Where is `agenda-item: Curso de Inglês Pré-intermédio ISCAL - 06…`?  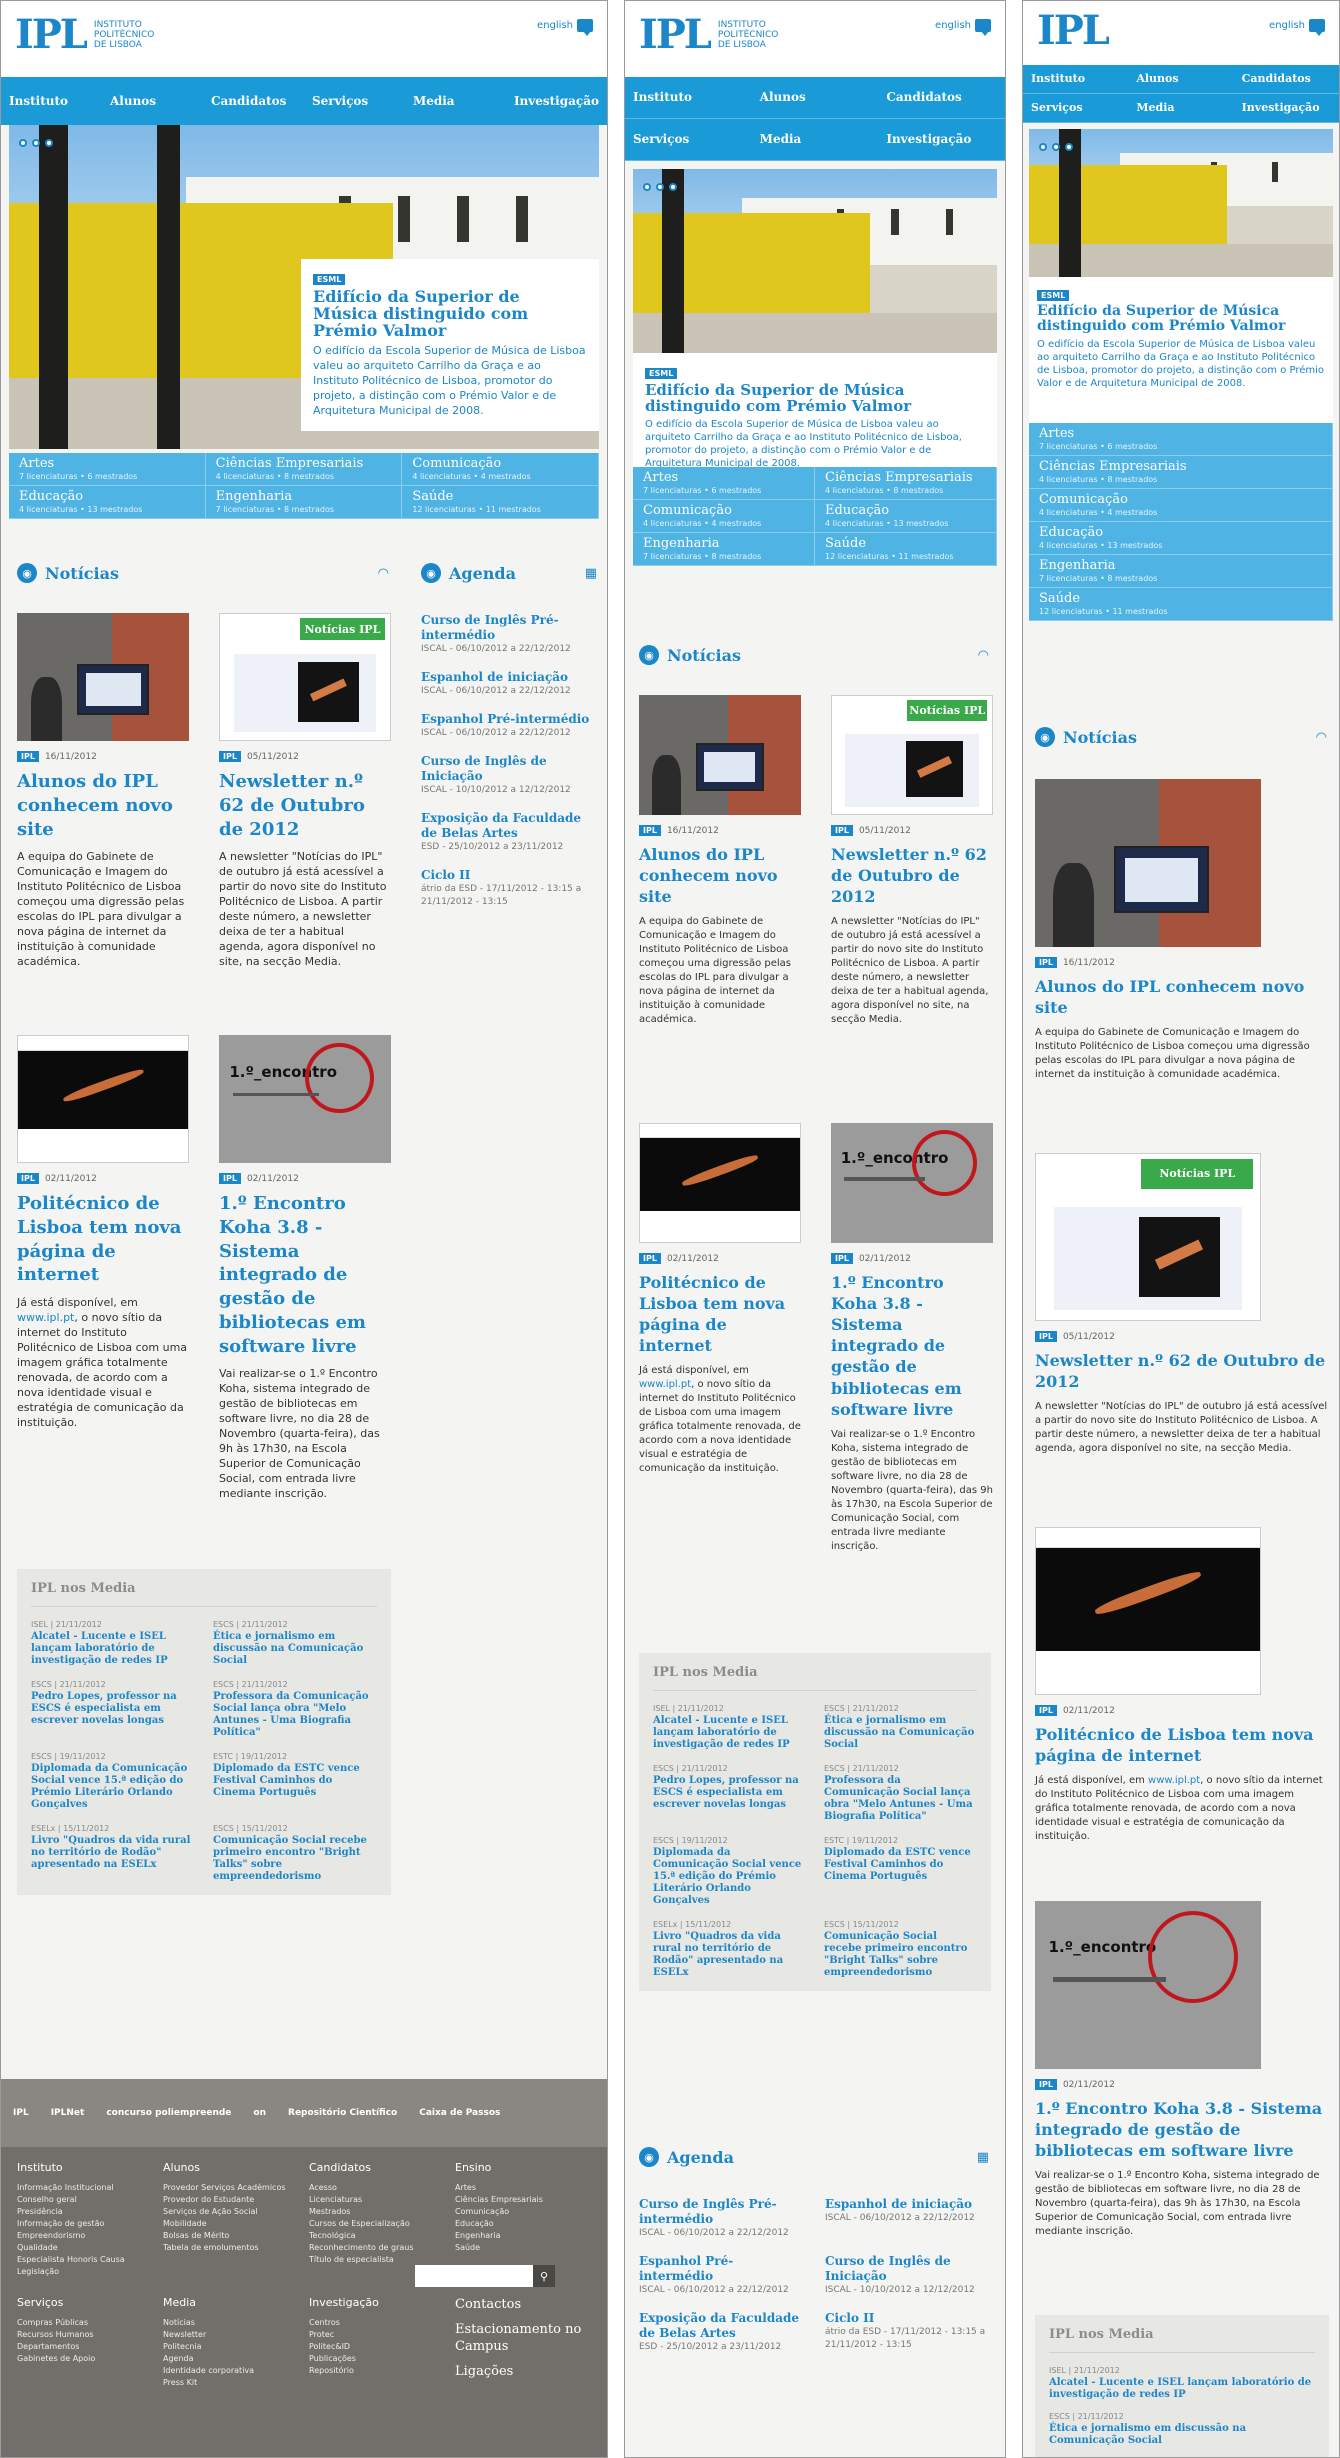
agenda-item: Curso de Inglês Pré-intermédio ISCAL - 06… is located at coordinates (509, 634).